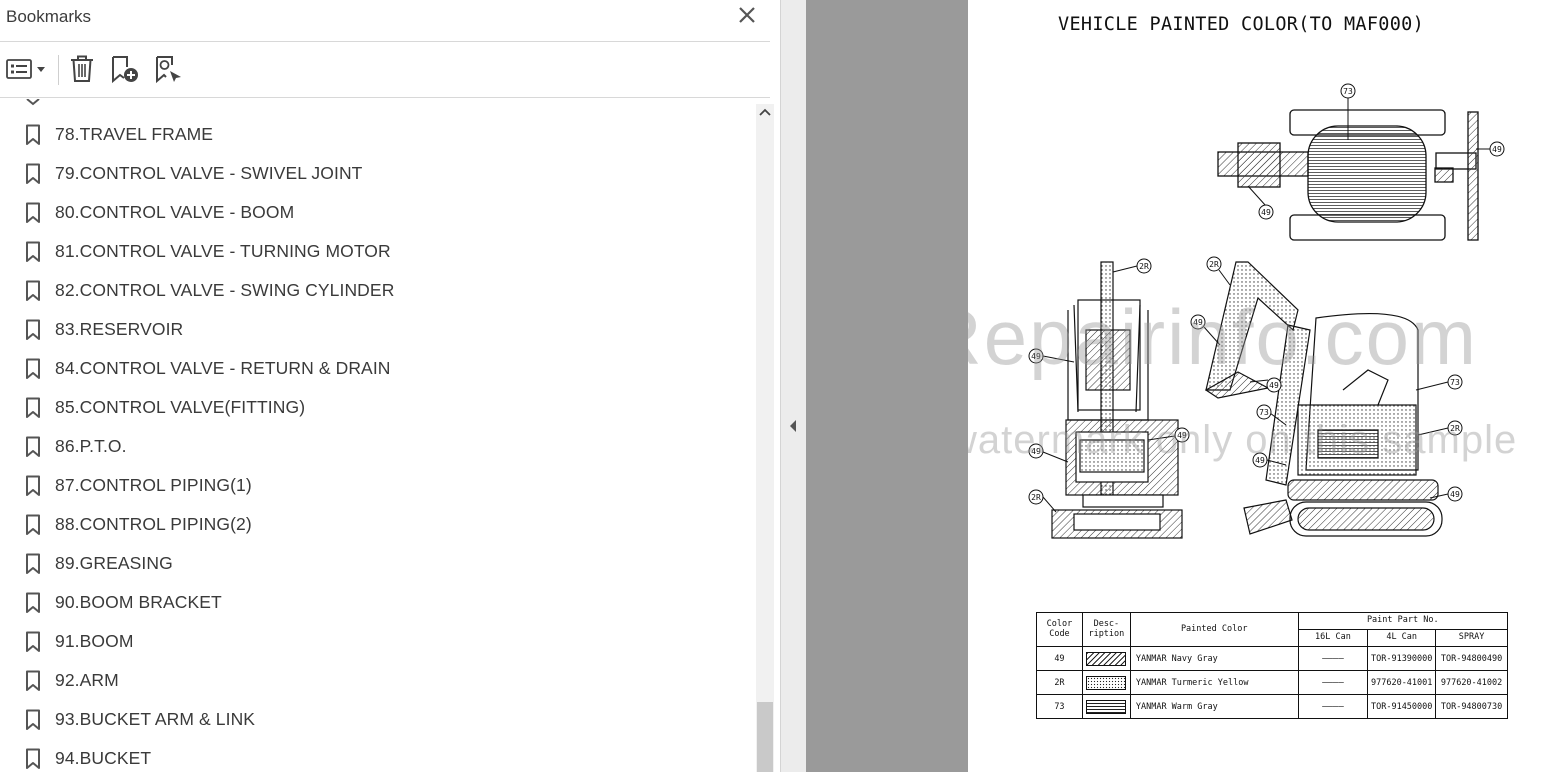 Image resolution: width=1550 pixels, height=772 pixels. Describe the element at coordinates (370, 173) in the screenshot. I see `bookmark-item: 79.CONTROL VALVE - SWIVEL JOINT` at that location.